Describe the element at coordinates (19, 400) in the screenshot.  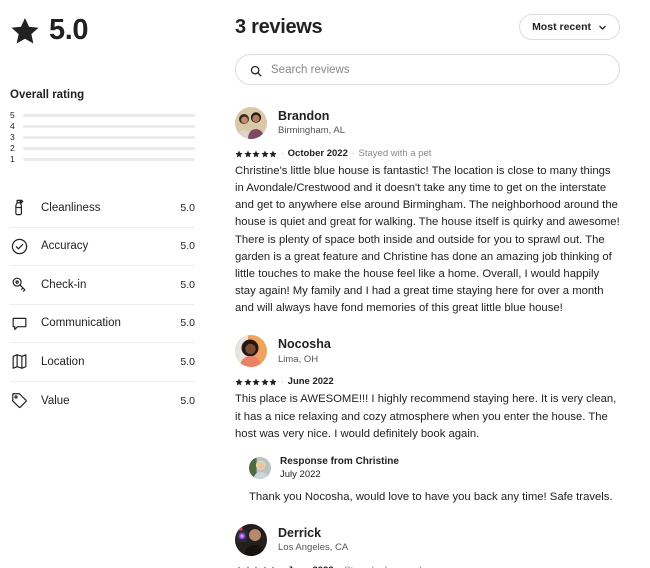
I see `tag-icon` at that location.